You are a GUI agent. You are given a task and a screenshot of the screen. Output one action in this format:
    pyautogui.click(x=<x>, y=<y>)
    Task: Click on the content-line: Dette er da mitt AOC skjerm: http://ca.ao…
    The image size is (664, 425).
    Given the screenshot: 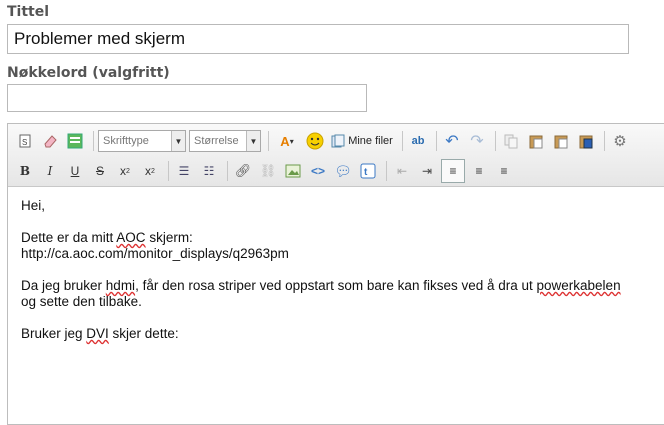 What is the action you would take?
    pyautogui.click(x=342, y=246)
    